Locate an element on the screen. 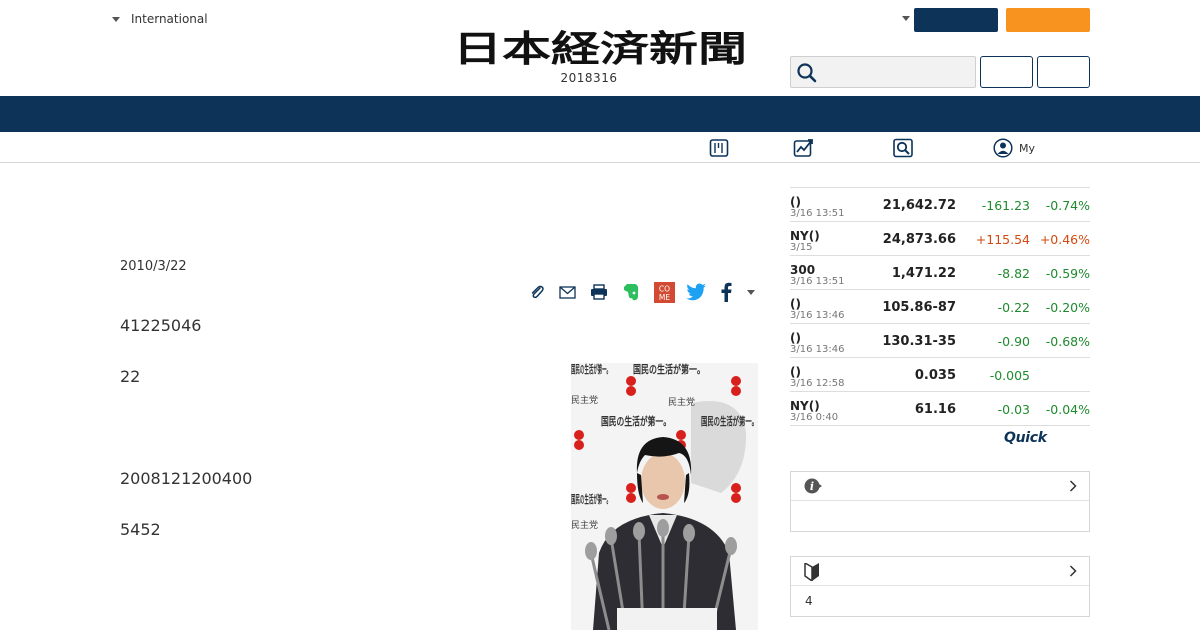  clip-button is located at coordinates (537, 292).